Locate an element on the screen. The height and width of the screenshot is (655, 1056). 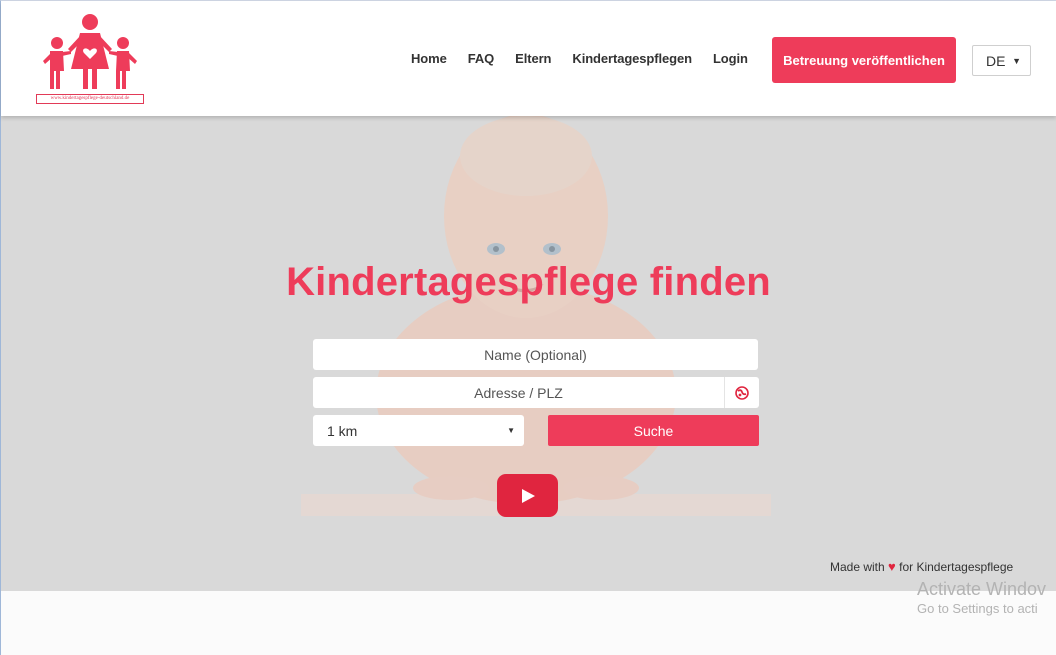
nav-kindertagespflegen: Kindertagespflegen is located at coordinates (632, 59).